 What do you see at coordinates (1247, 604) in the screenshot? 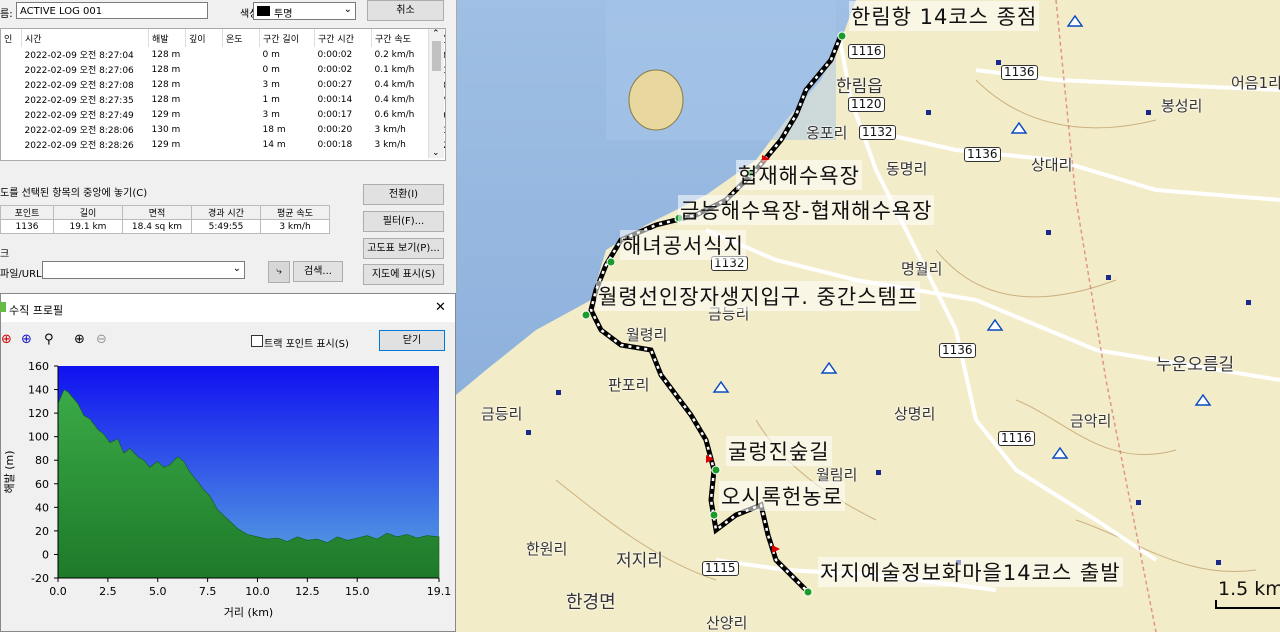
I see `scale-bar` at bounding box center [1247, 604].